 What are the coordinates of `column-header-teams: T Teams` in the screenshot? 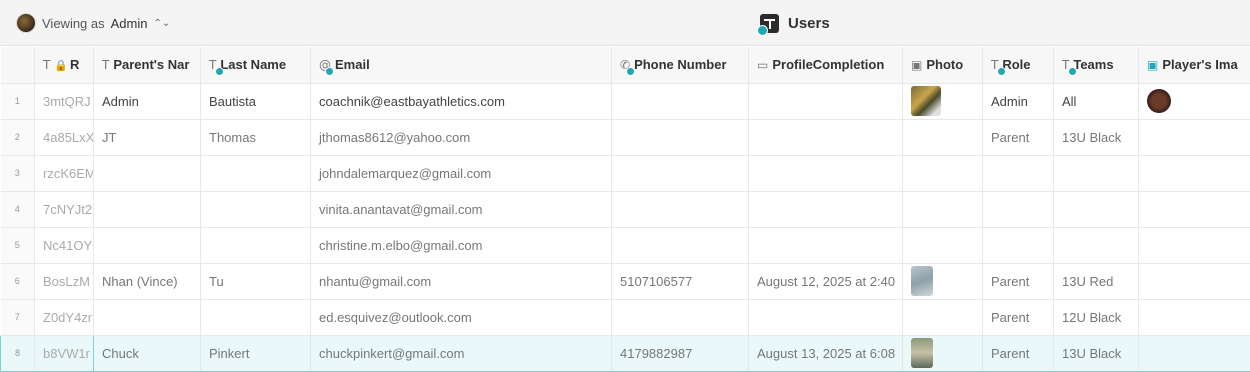 It's located at (1096, 65).